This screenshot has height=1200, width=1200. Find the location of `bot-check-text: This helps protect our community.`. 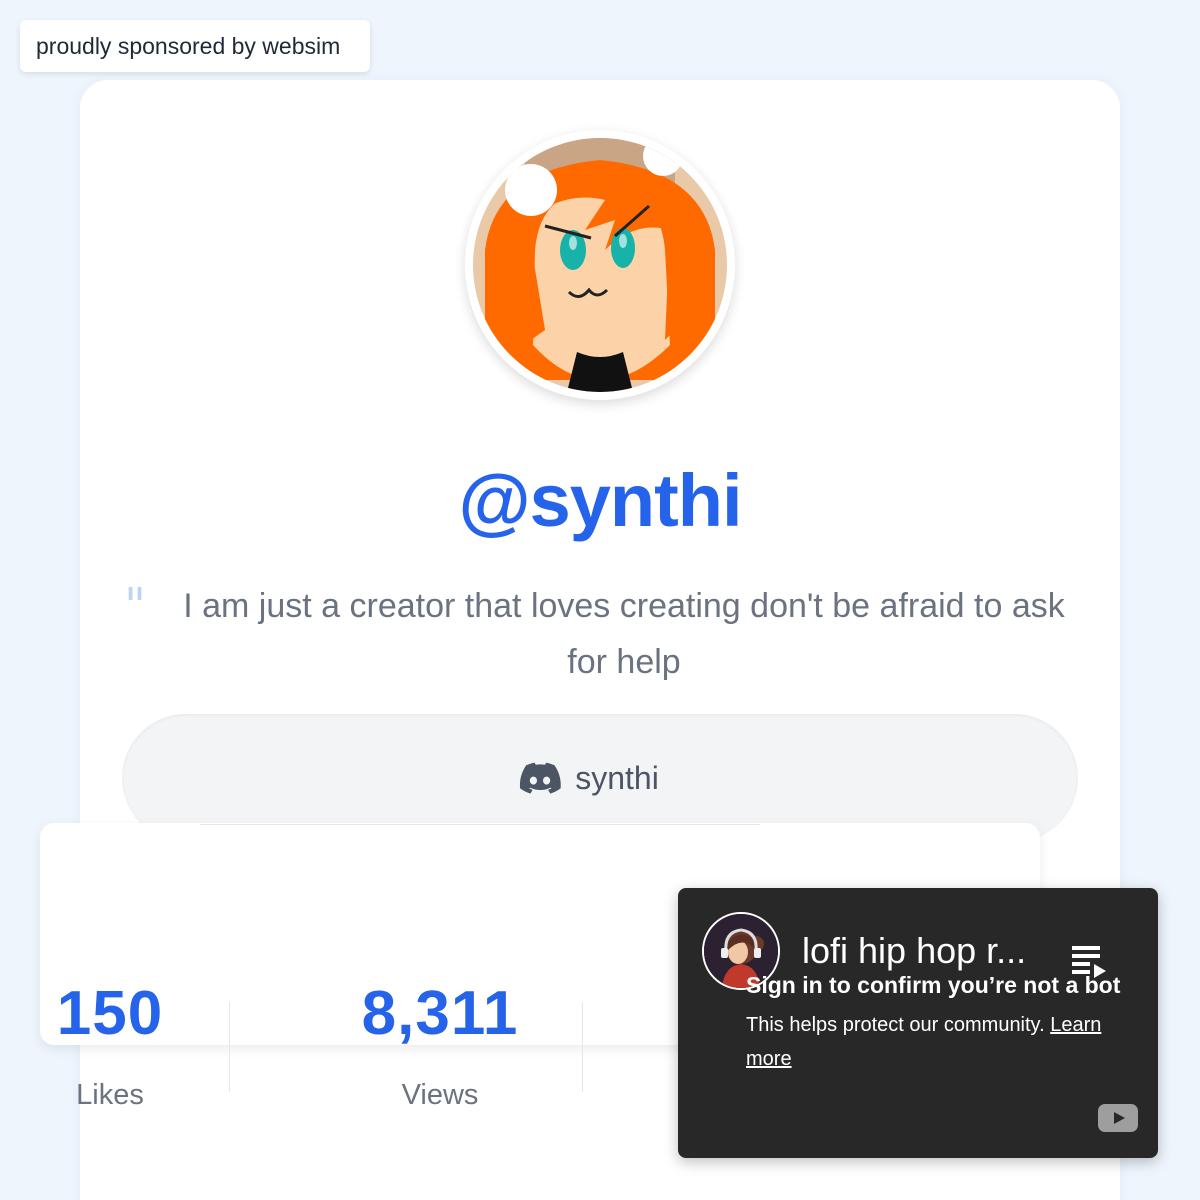

bot-check-text: This helps protect our community. is located at coordinates (895, 1025).